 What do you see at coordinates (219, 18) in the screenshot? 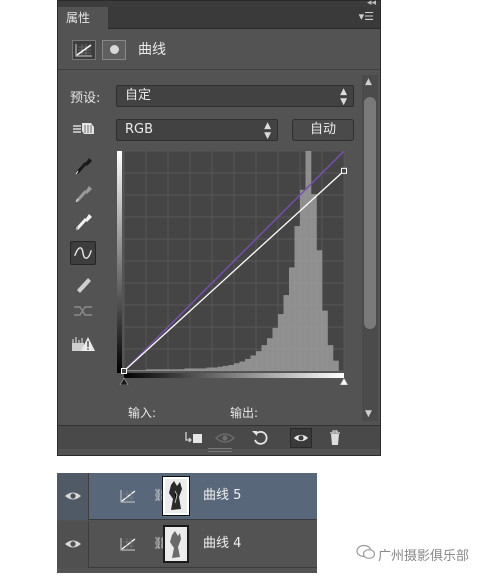
I see `panel-titlebar: 属性 ▾☰` at bounding box center [219, 18].